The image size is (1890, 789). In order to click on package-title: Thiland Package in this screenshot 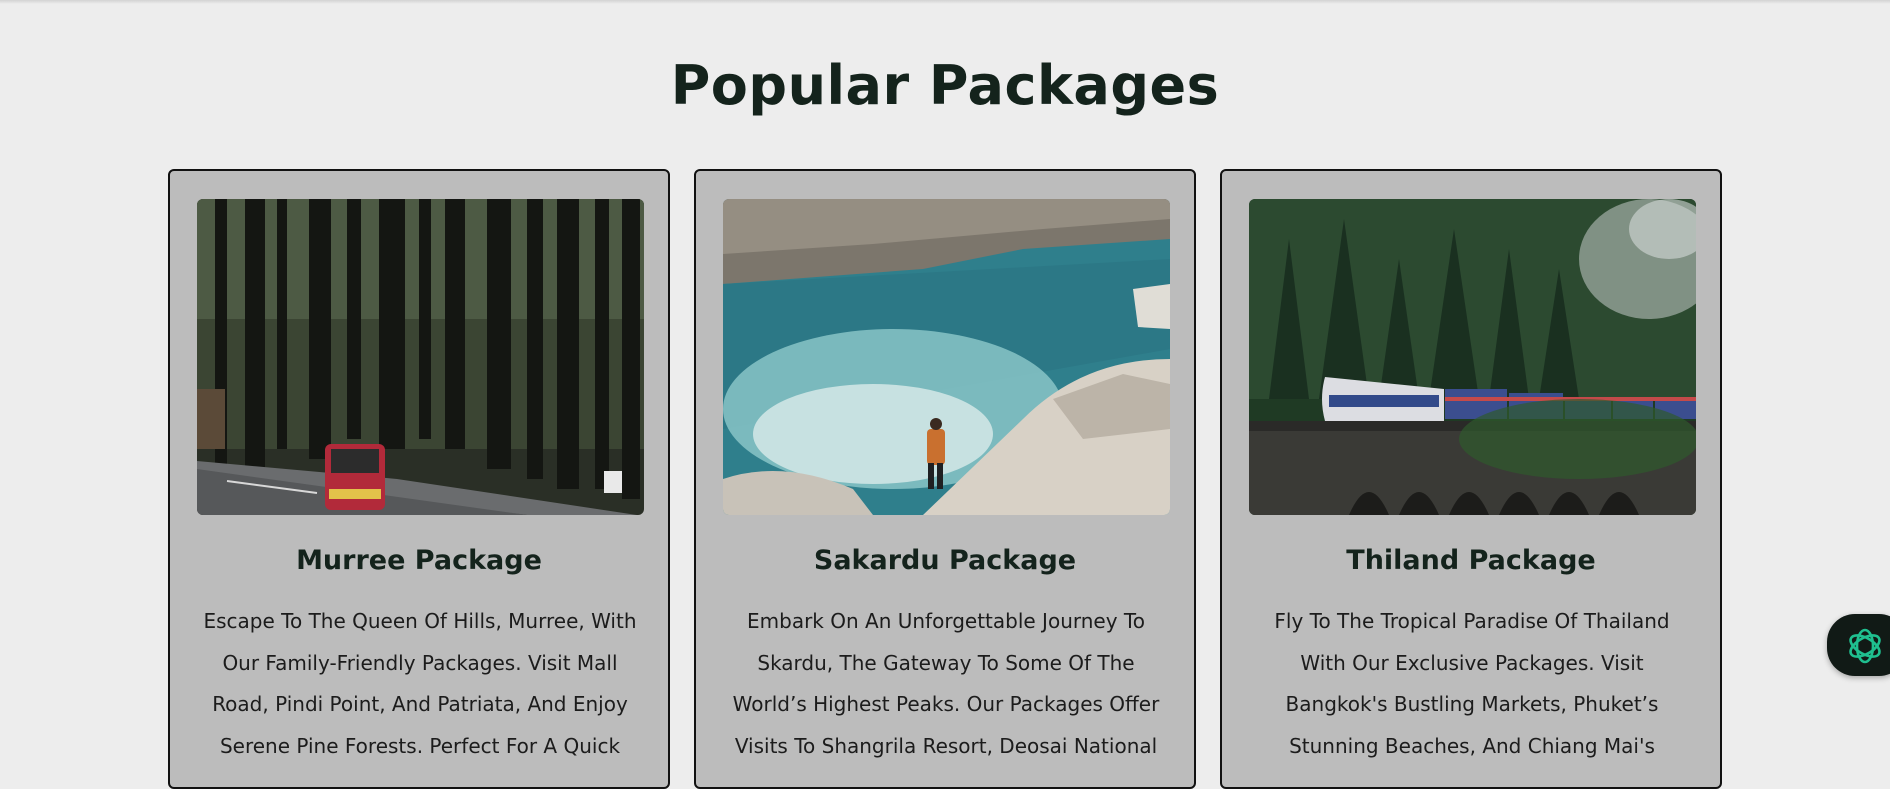, I will do `click(1471, 560)`.